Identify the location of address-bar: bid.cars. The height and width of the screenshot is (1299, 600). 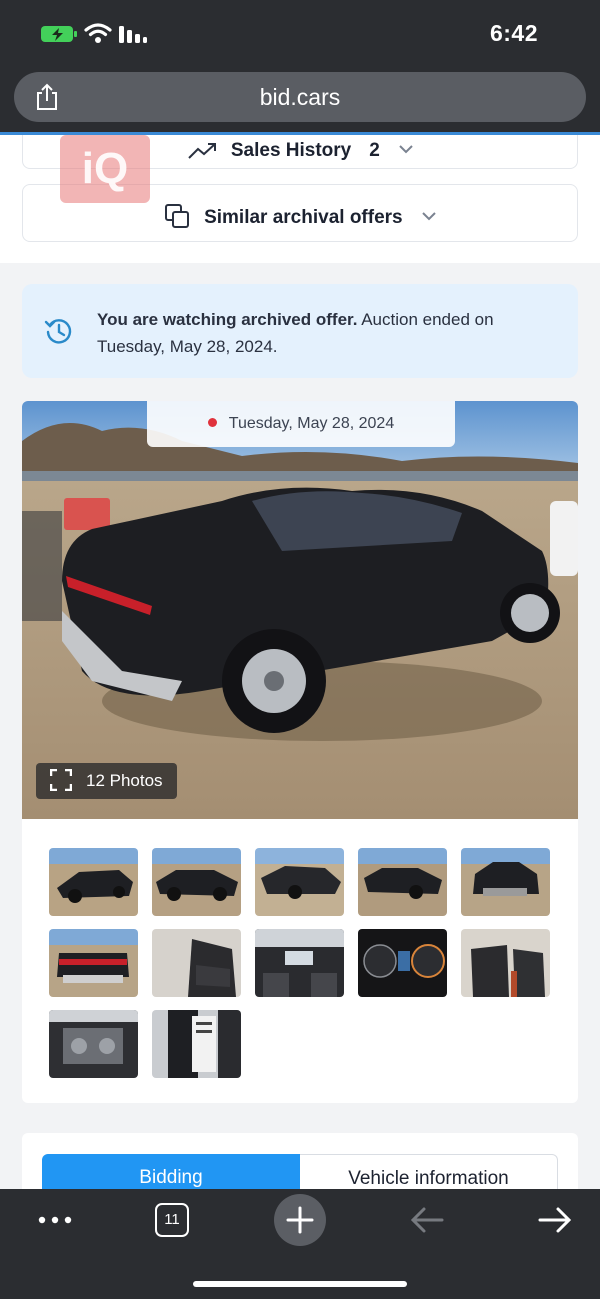
(300, 97).